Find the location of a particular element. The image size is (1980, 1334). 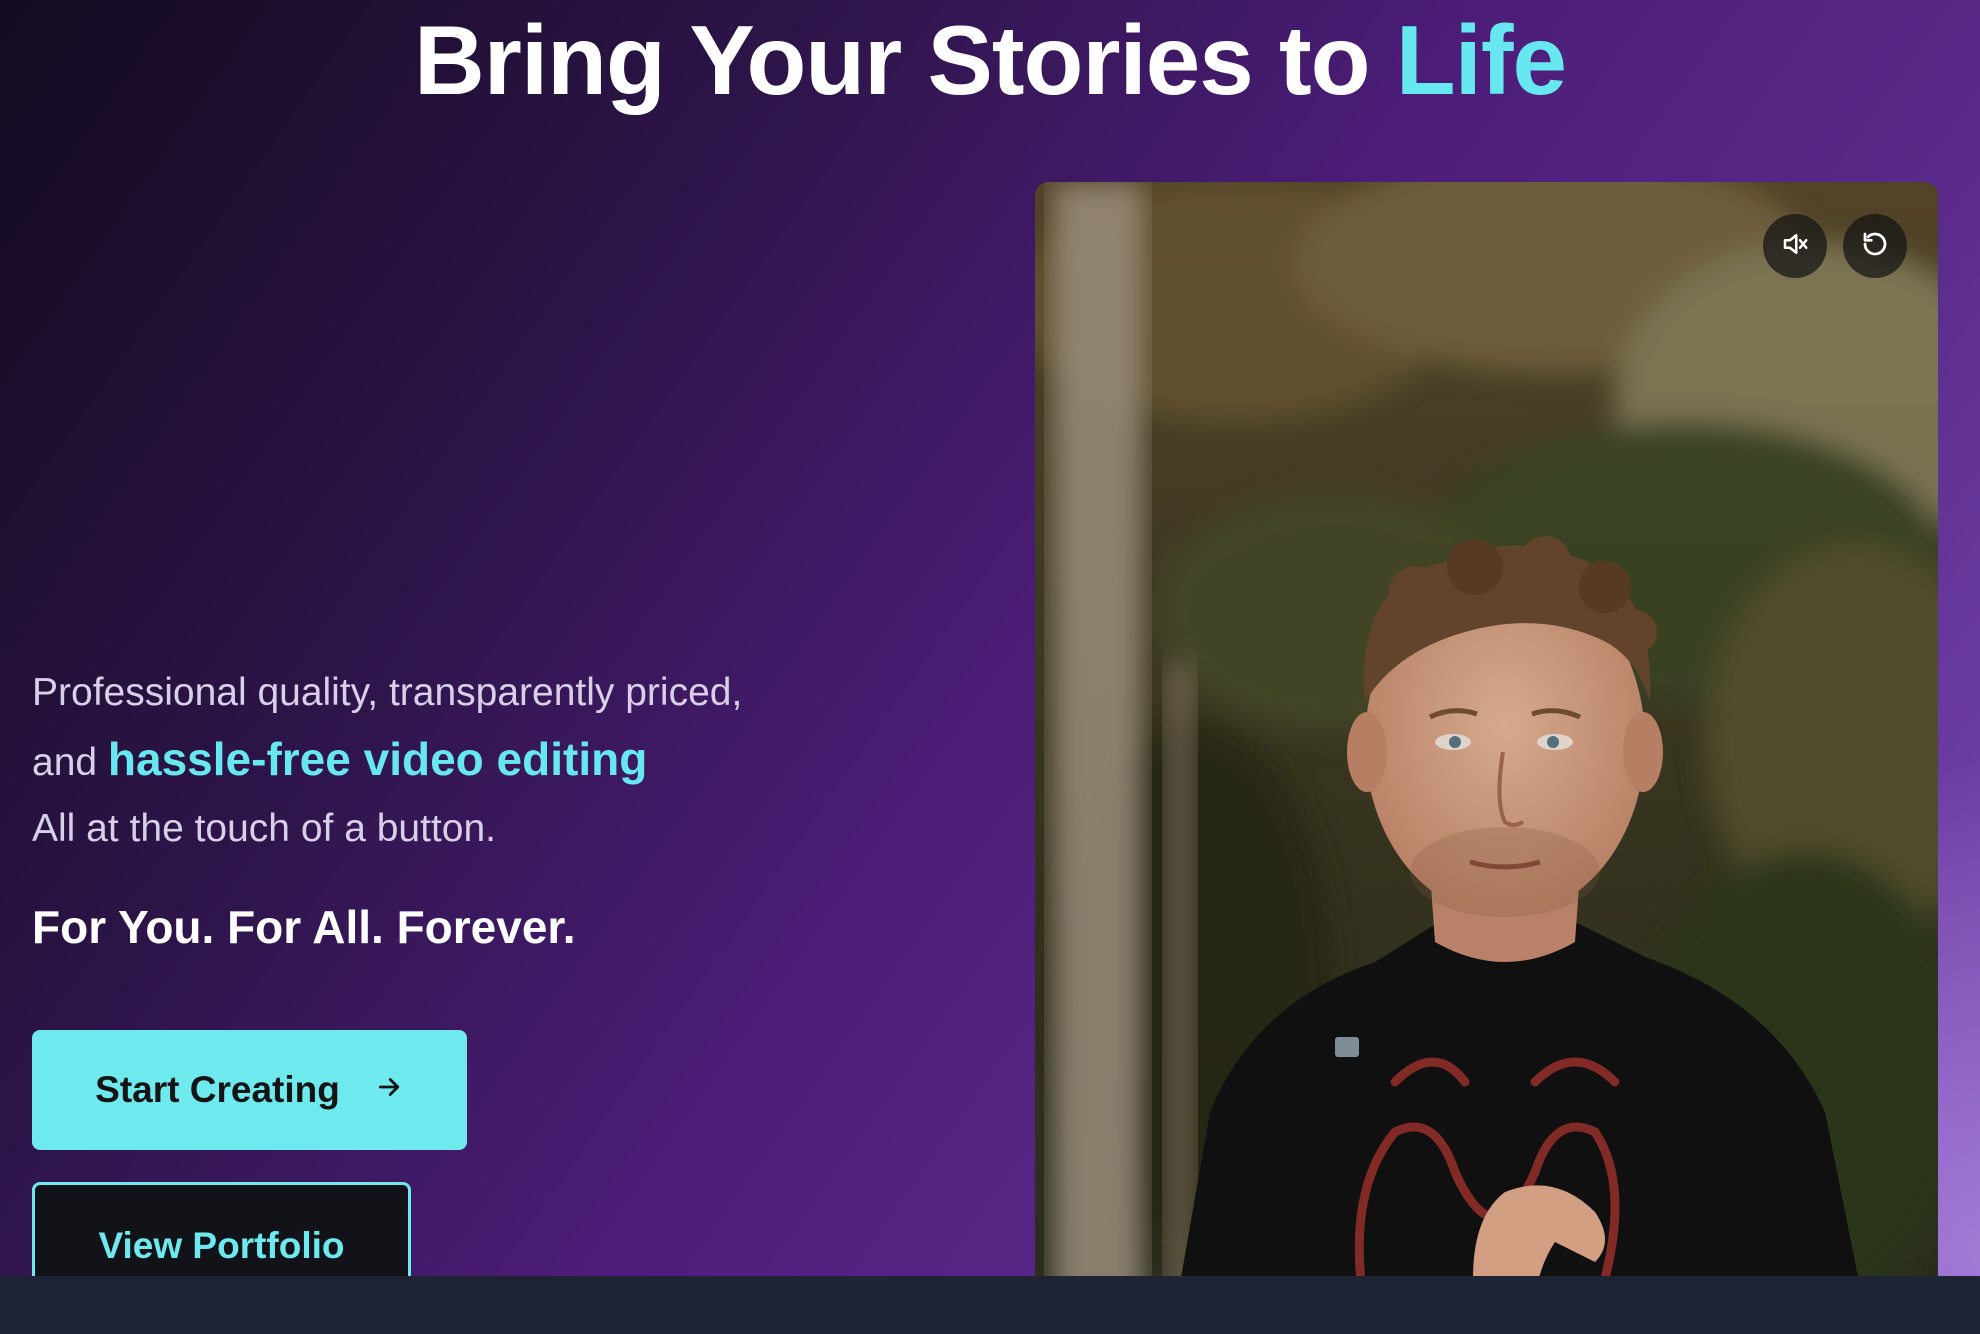

lead-line-3: All at the touch of a button. is located at coordinates (264, 828).